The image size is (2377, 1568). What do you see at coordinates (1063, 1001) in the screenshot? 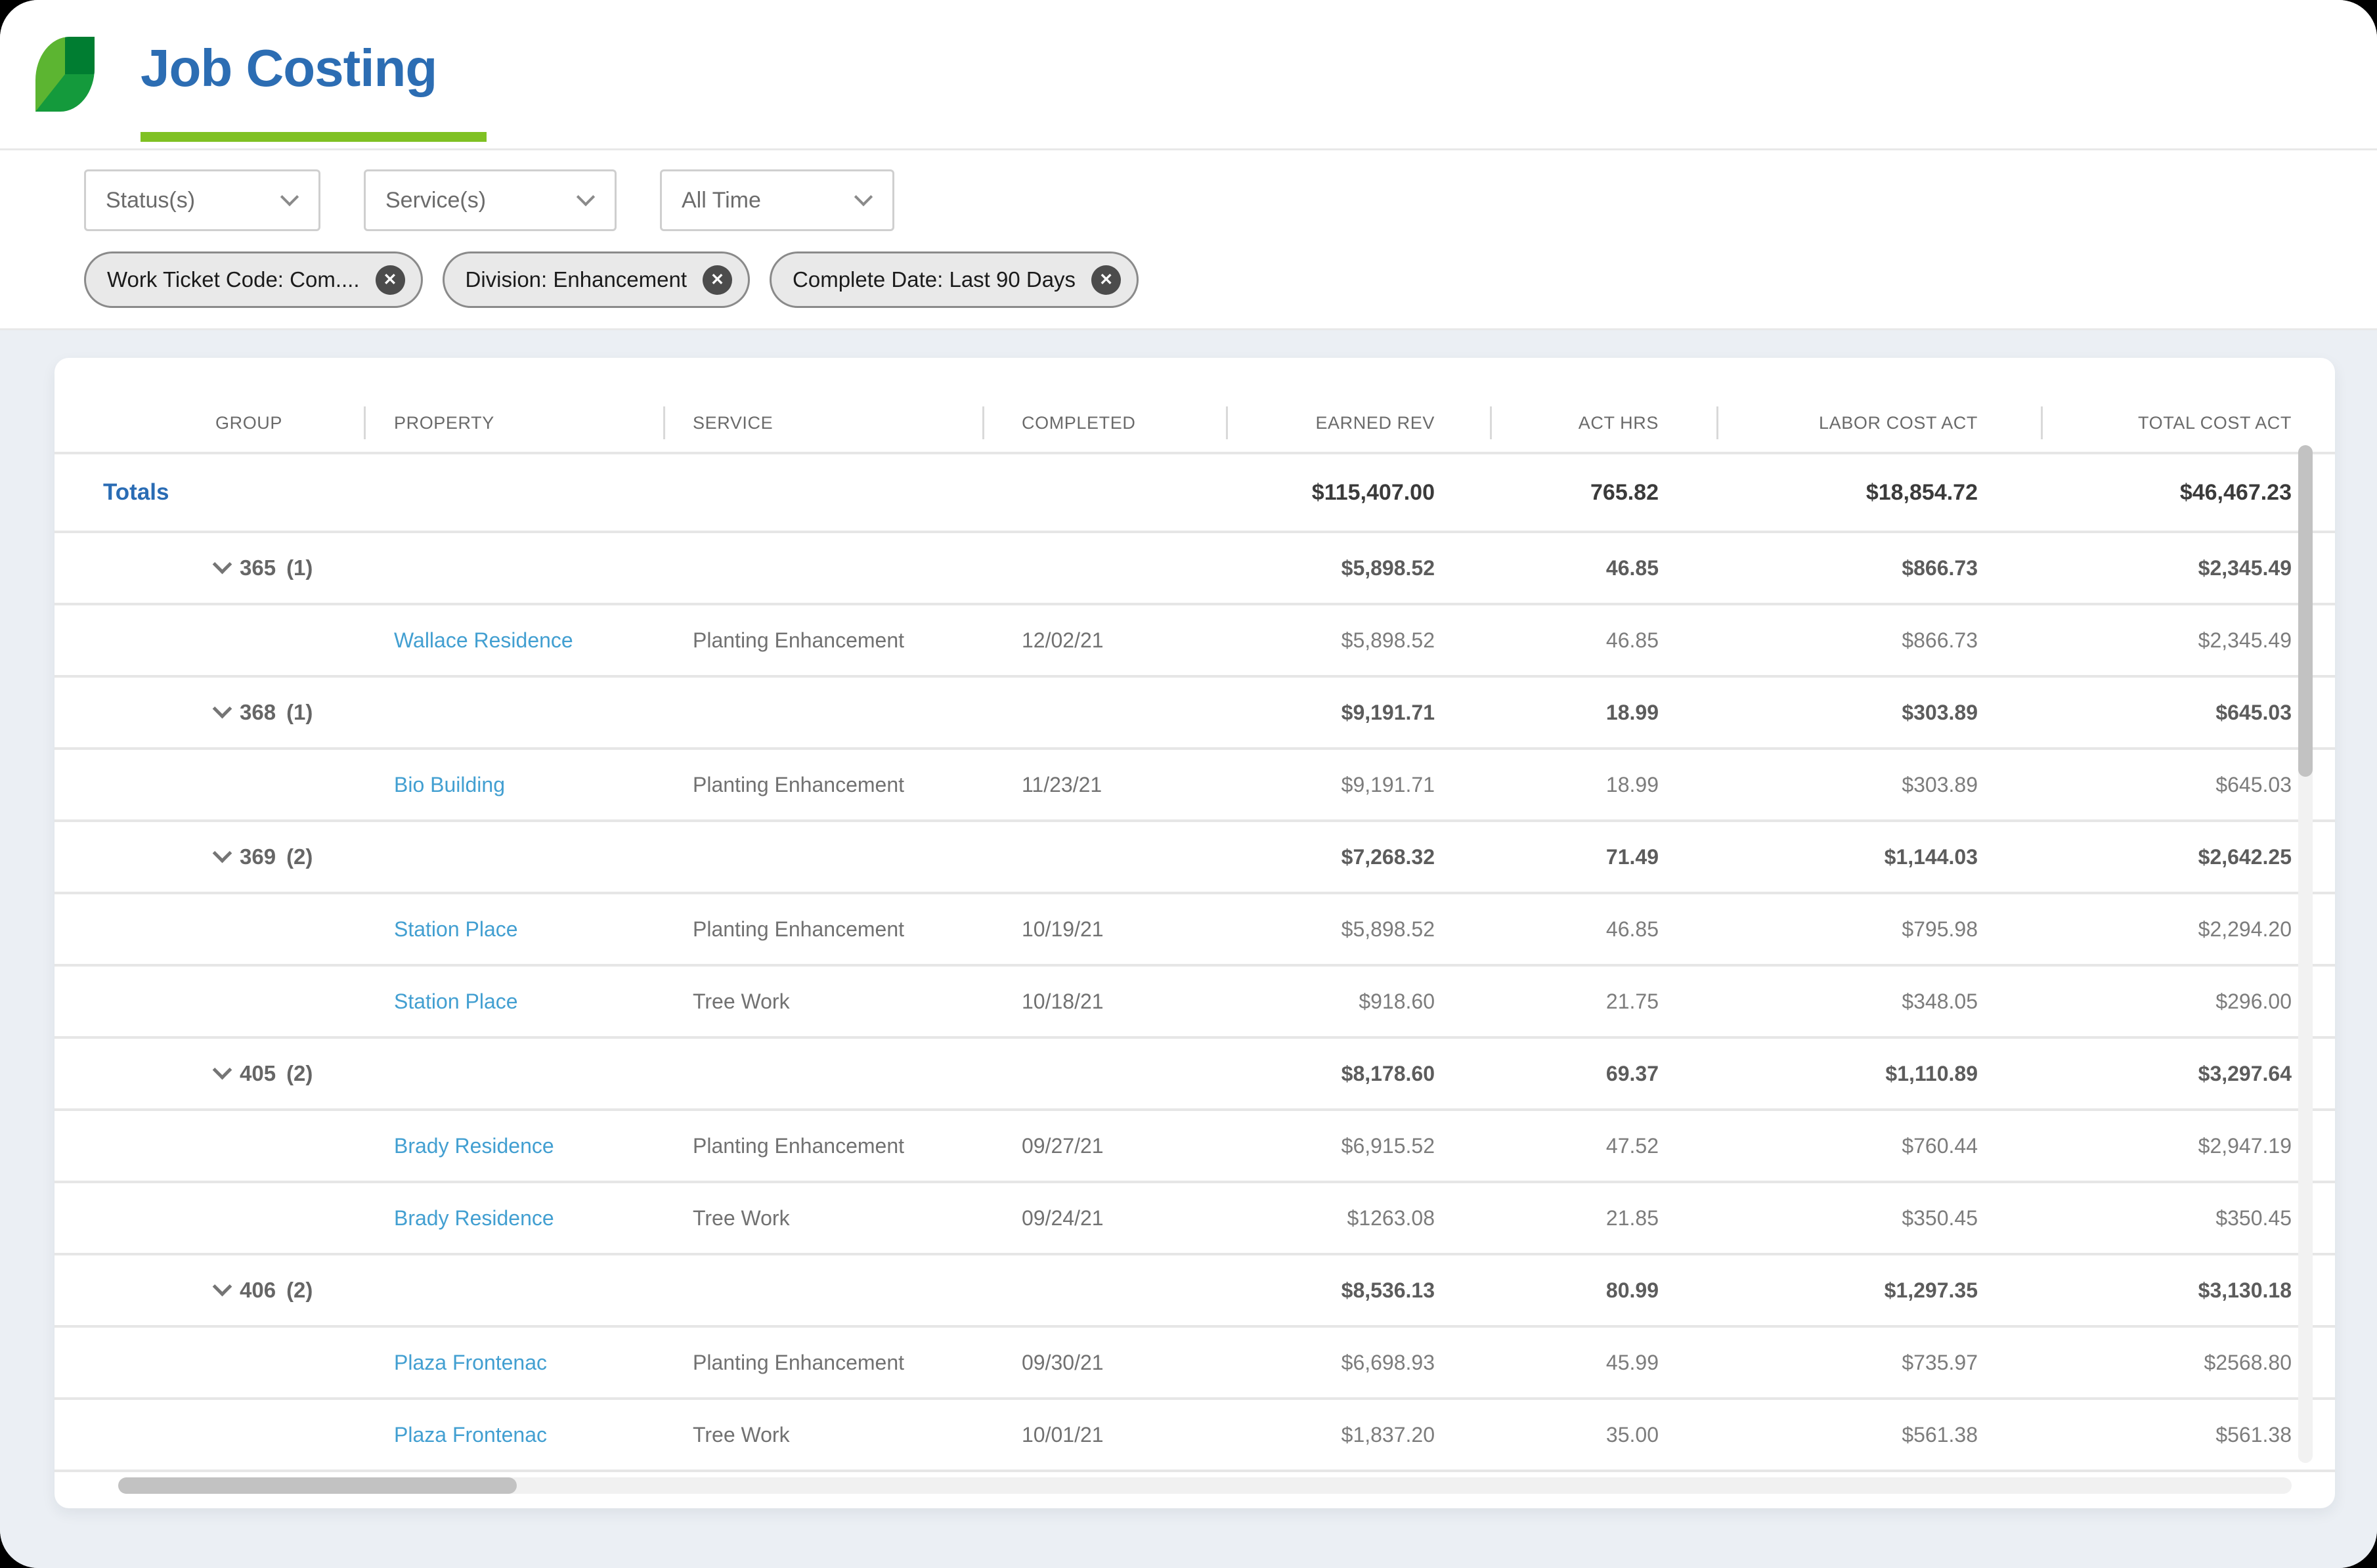
I see `completed-cell: 10/18/21` at bounding box center [1063, 1001].